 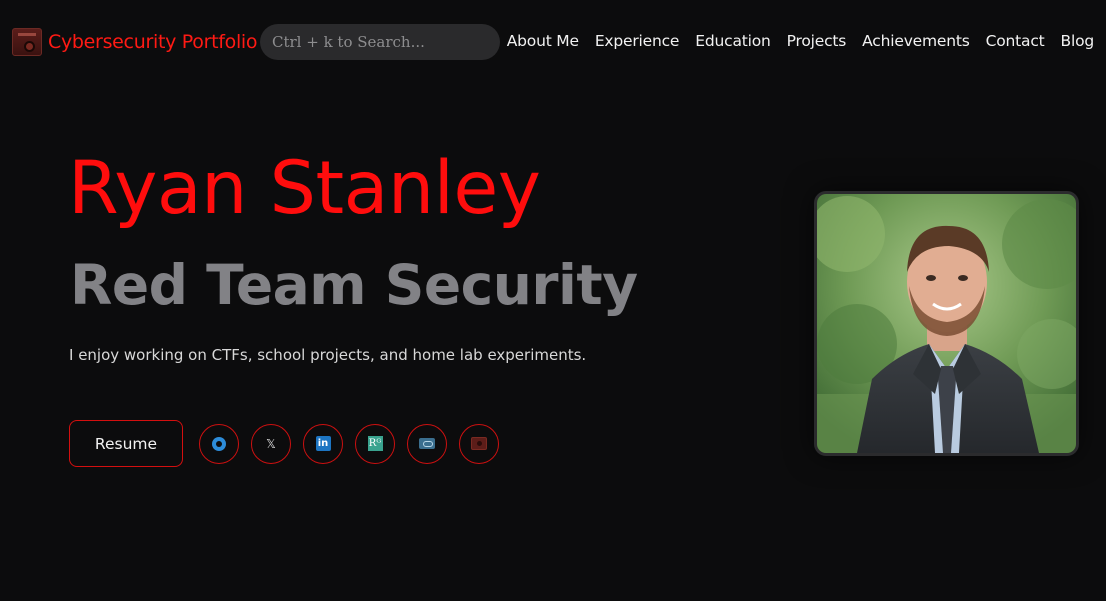 I want to click on hero-actions: Resume 𝕏 in Rᴳ, so click(x=284, y=443).